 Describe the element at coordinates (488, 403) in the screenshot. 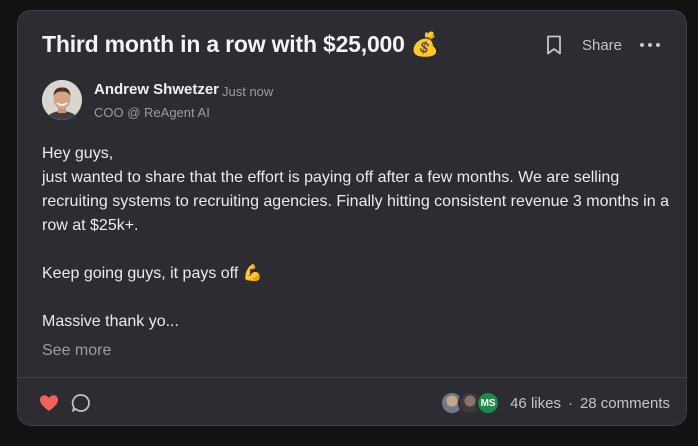

I see `liker-avatar-initials: MS` at that location.